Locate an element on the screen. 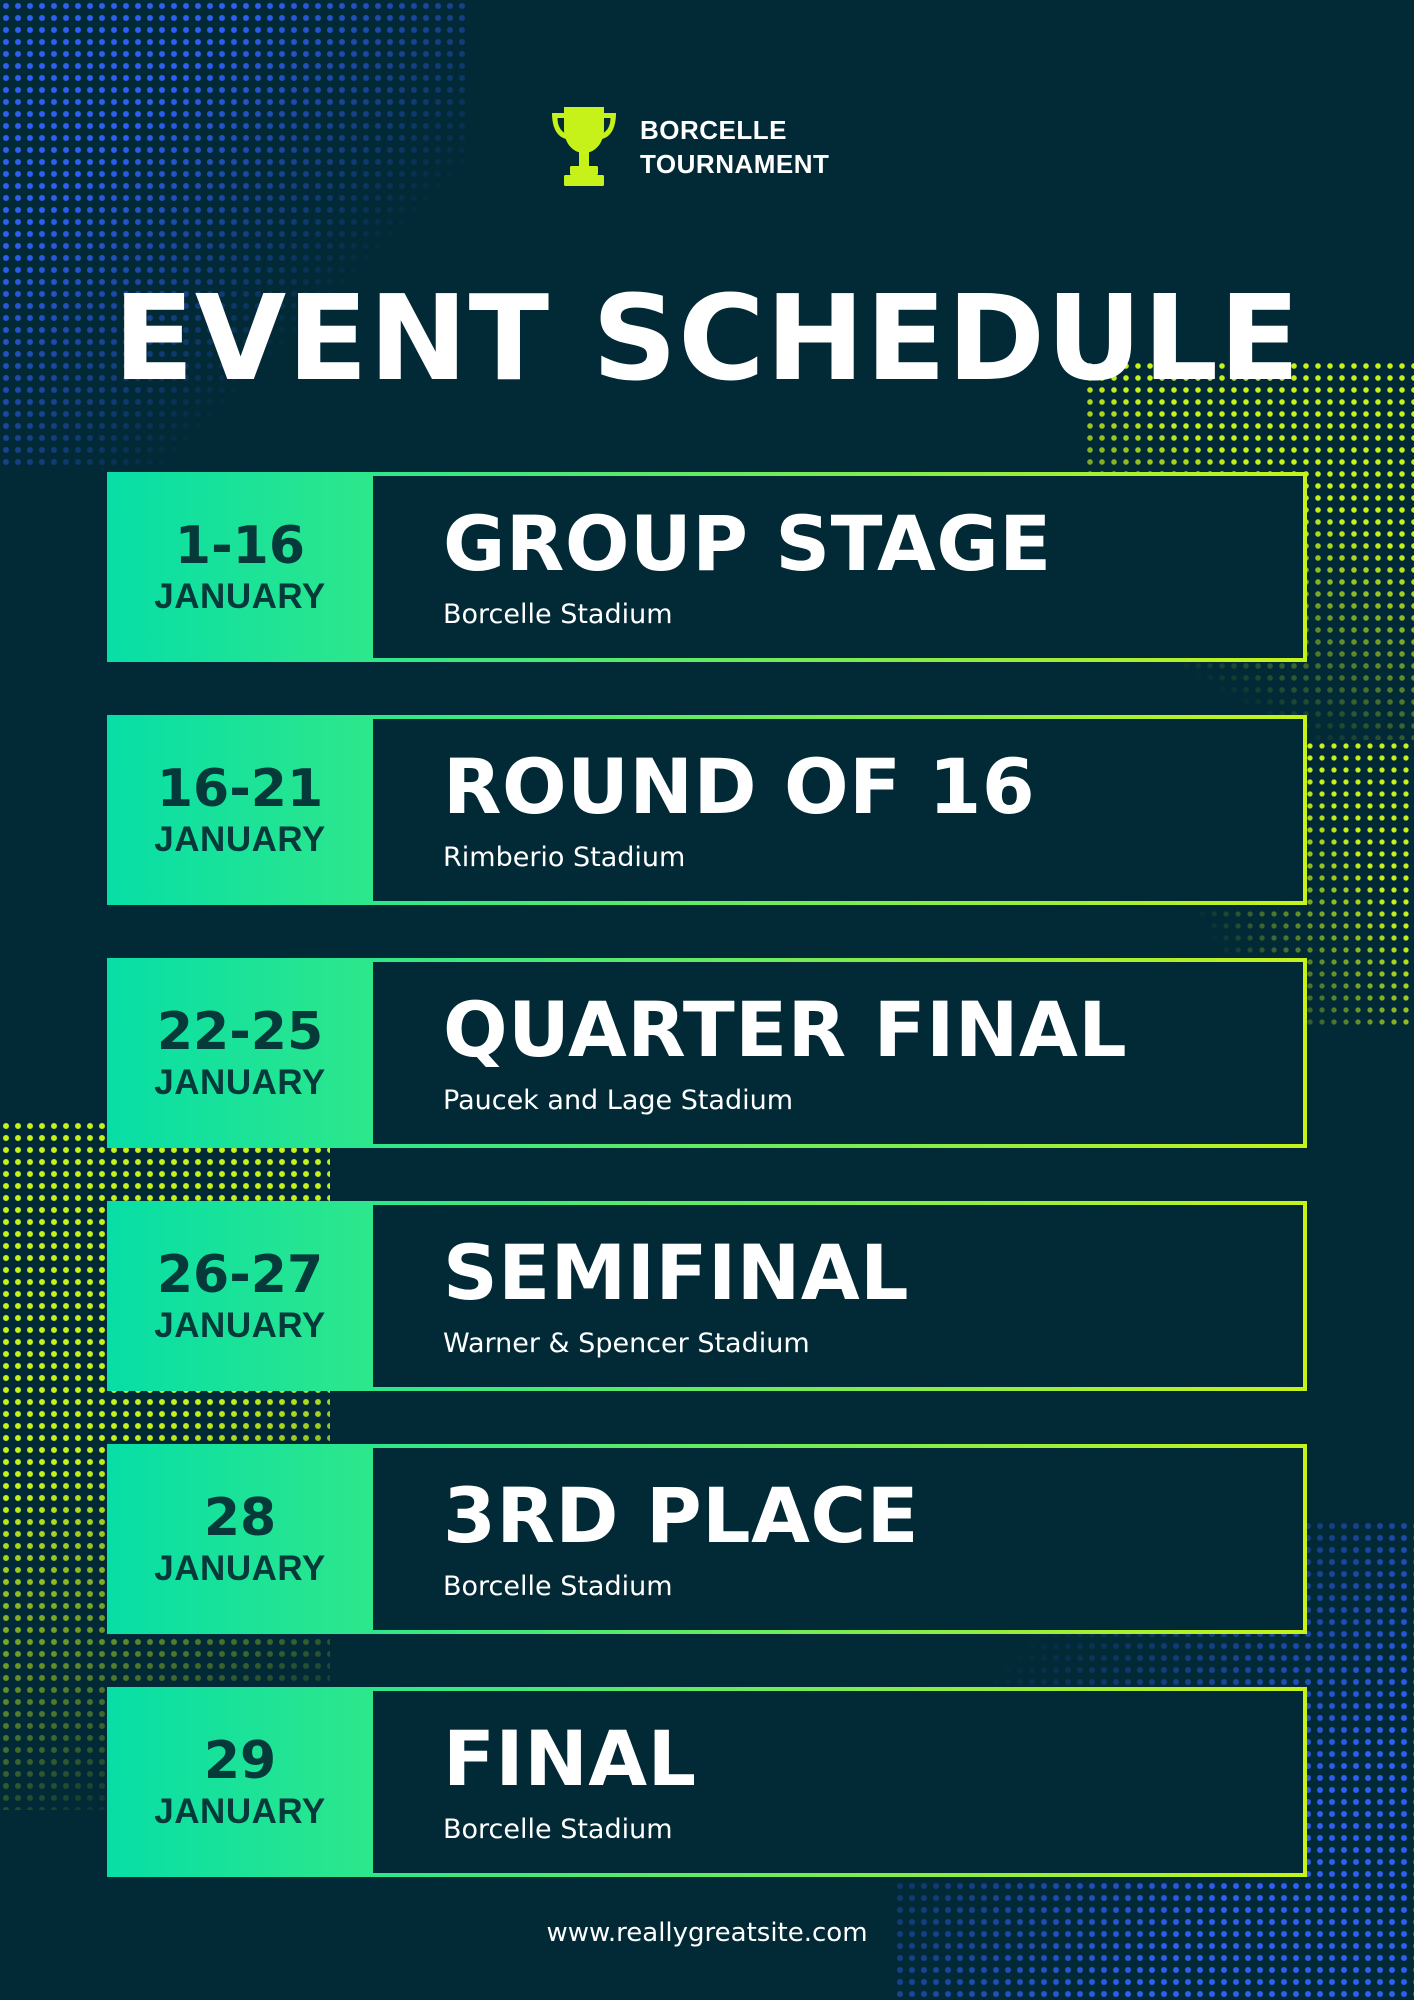  date-box: 1-16 JANUARY is located at coordinates (240, 567).